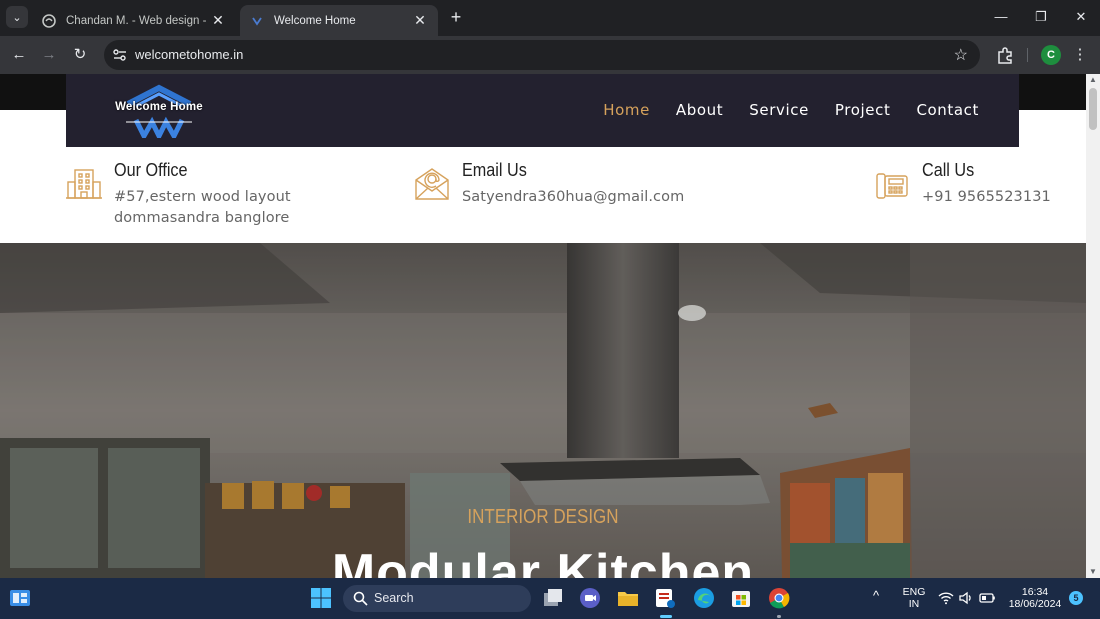  I want to click on search-label: Search, so click(394, 598).